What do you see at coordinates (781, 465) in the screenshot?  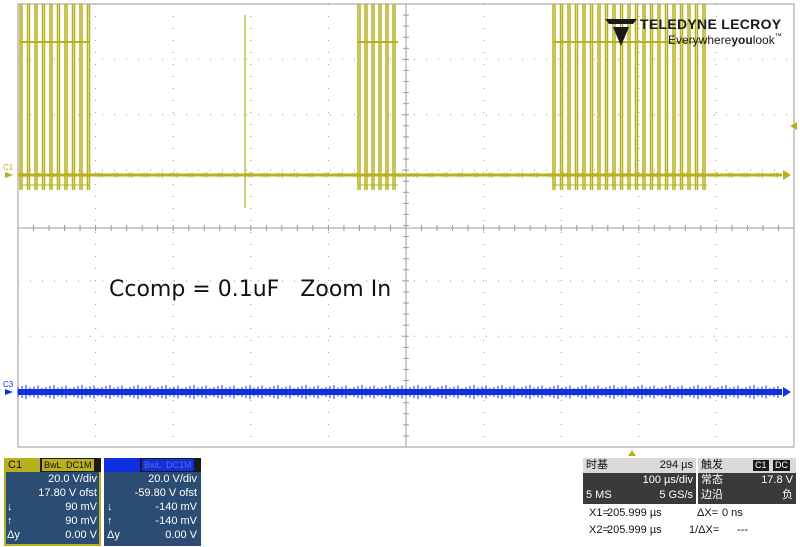 I see `trigger-coupling-badge: DC` at bounding box center [781, 465].